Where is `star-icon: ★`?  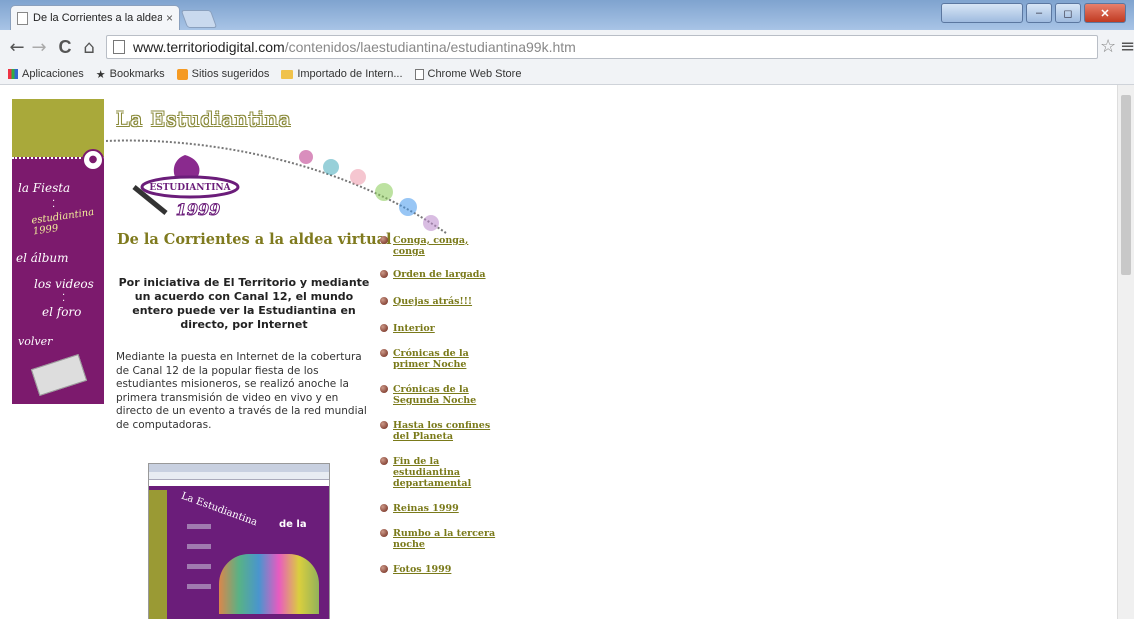
star-icon: ★ is located at coordinates (100, 74).